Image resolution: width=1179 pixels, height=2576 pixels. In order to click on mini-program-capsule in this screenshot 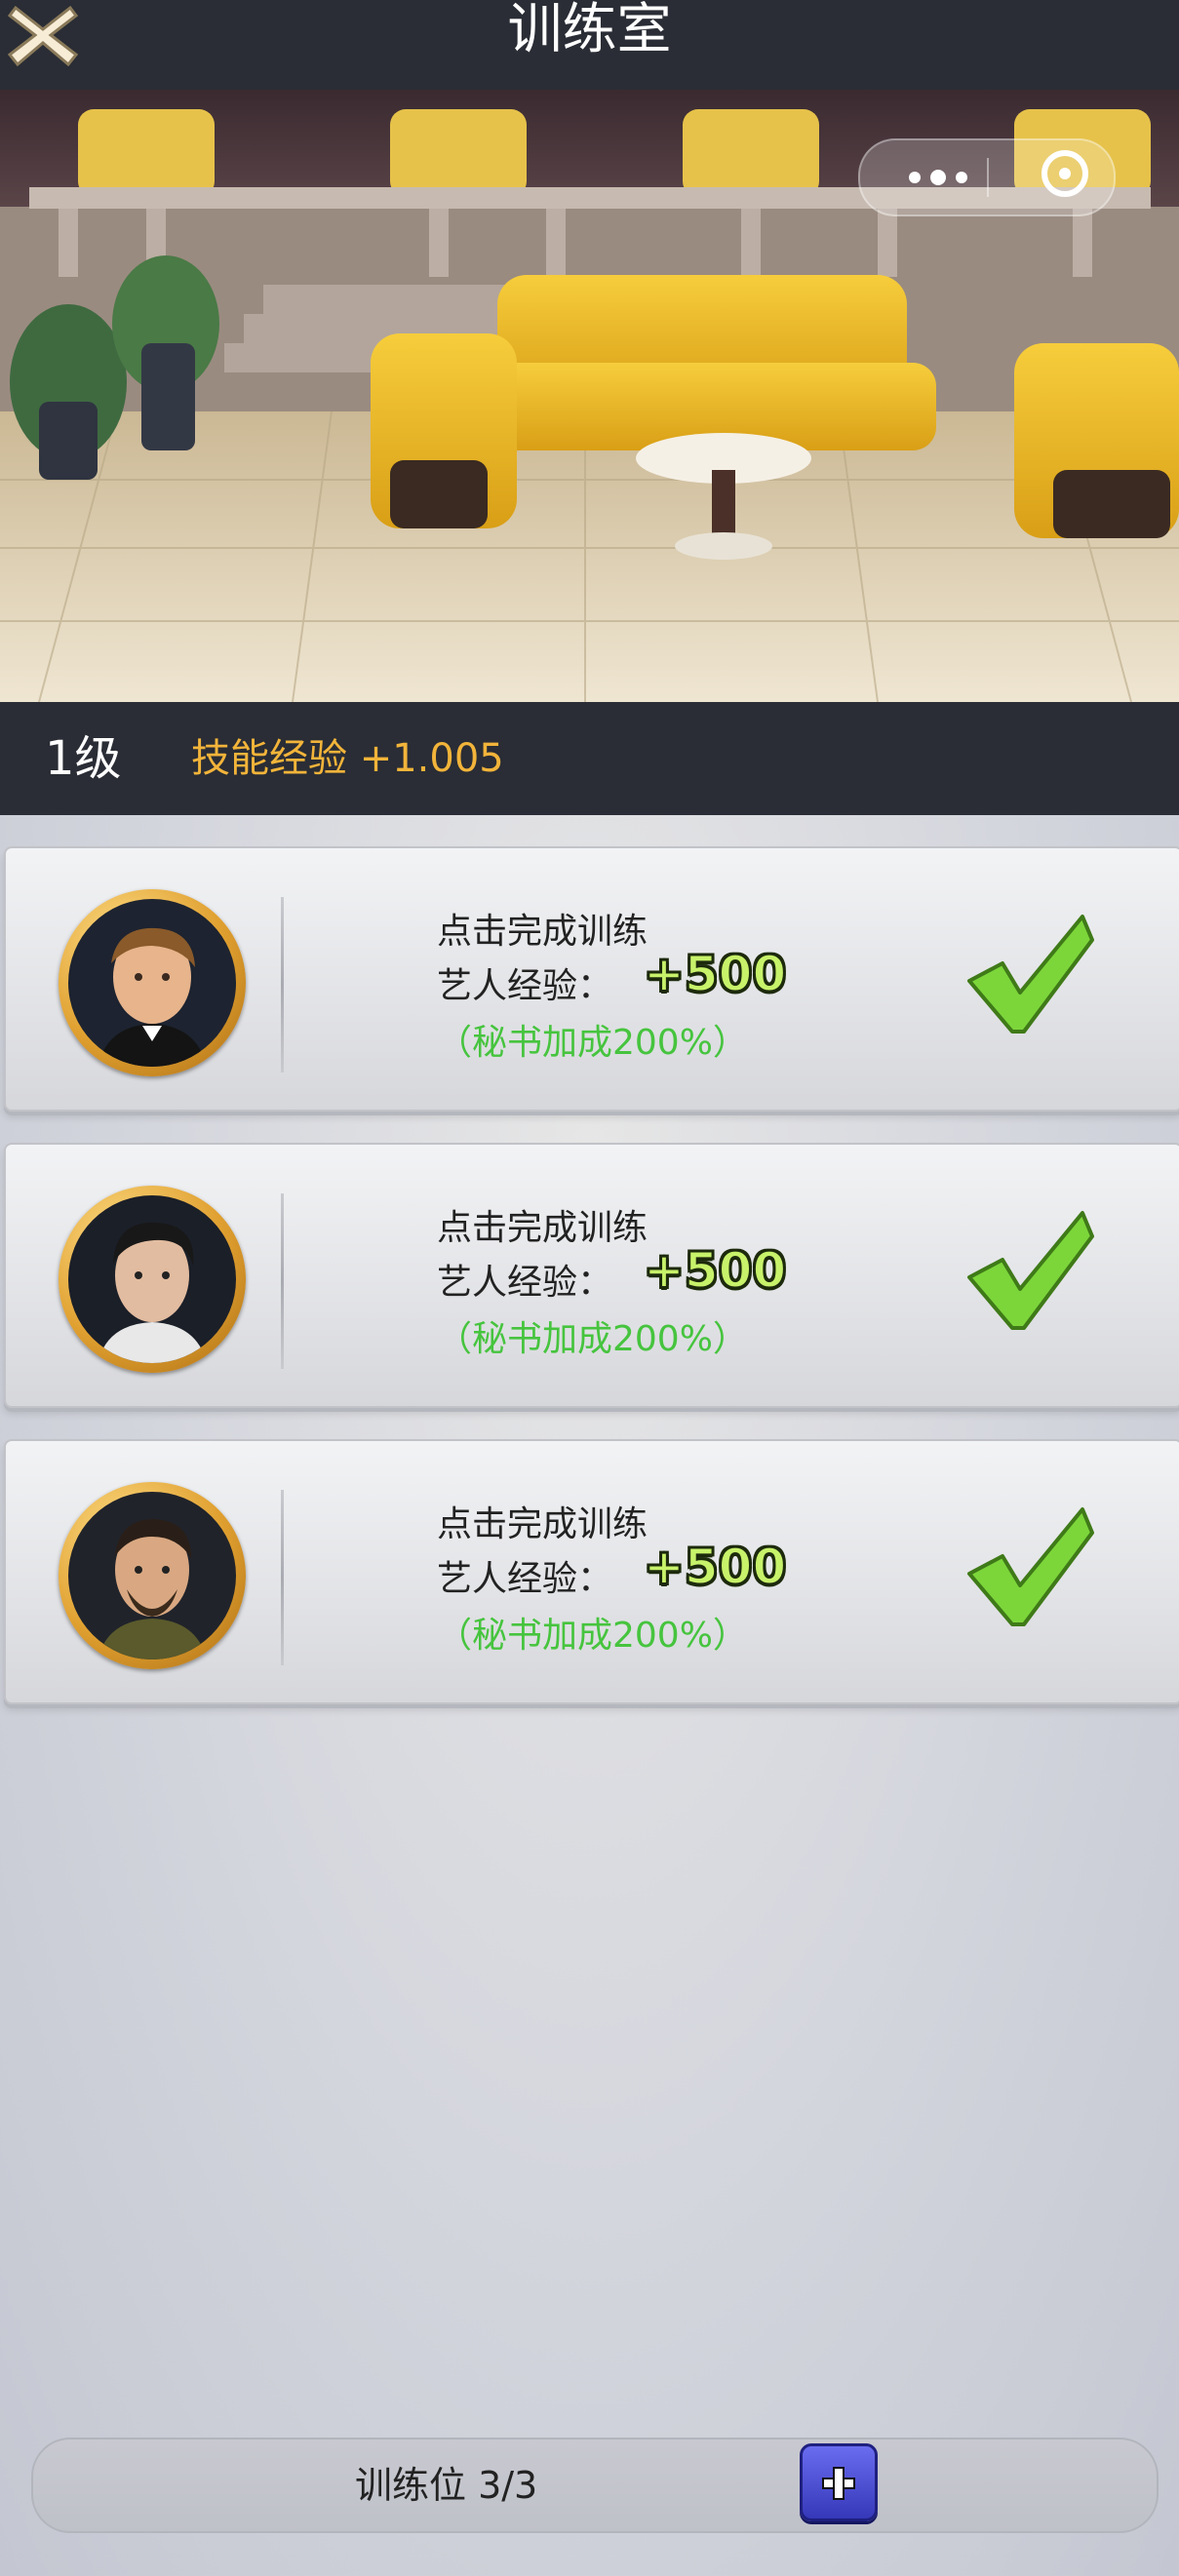, I will do `click(987, 177)`.